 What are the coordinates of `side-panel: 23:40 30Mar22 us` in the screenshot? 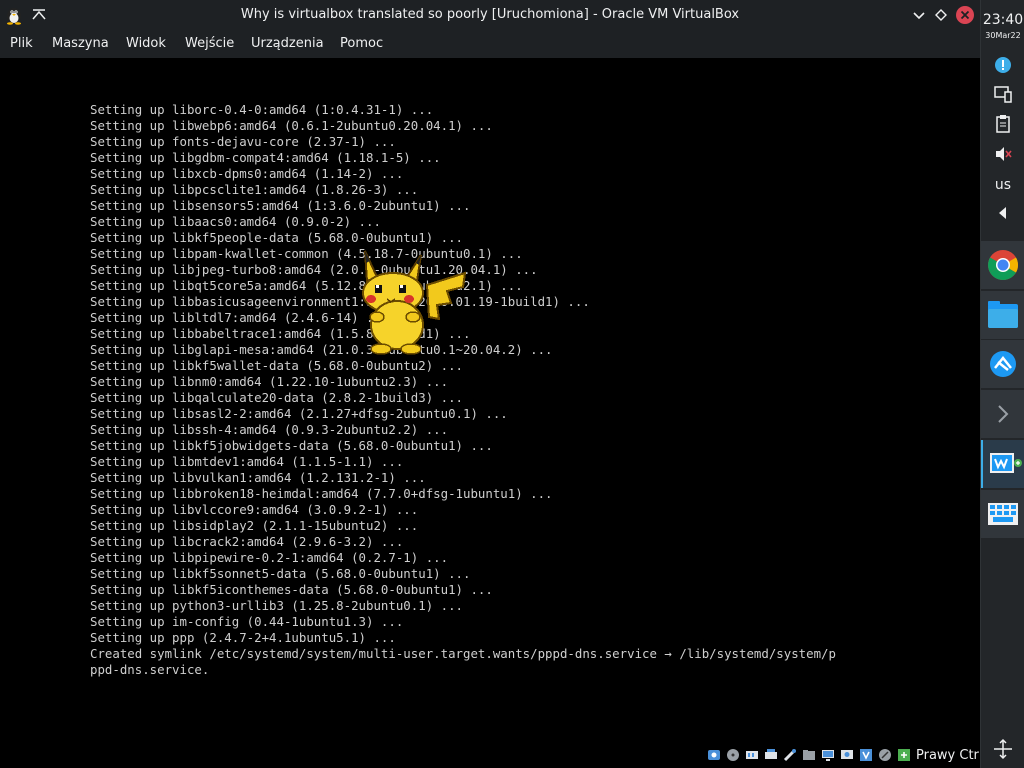 It's located at (1002, 384).